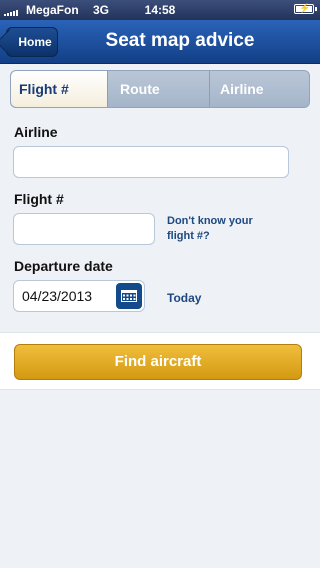  What do you see at coordinates (63, 266) in the screenshot?
I see `departure-date-label: Departure date` at bounding box center [63, 266].